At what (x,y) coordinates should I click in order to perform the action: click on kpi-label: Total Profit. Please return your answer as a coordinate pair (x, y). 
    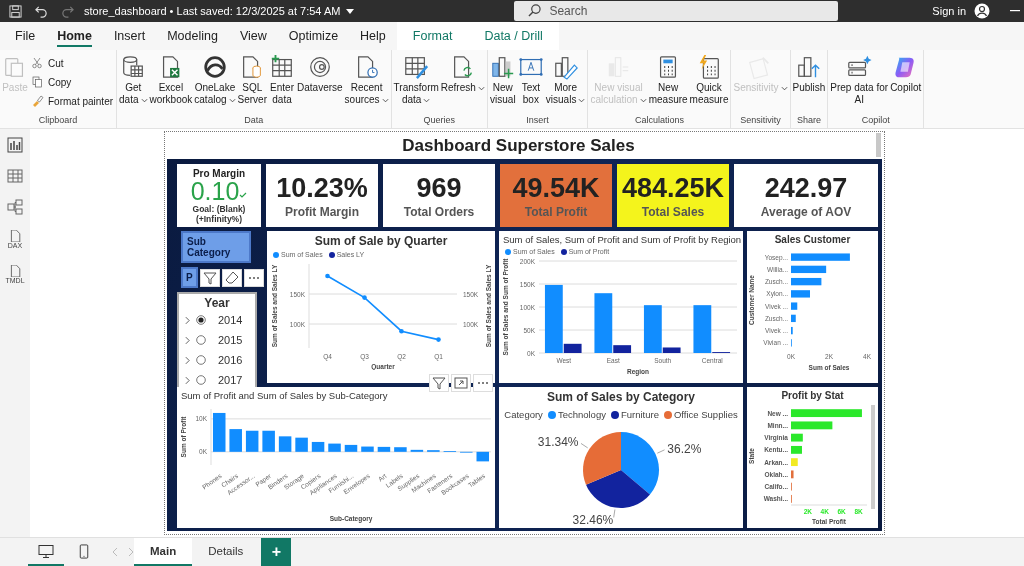
    Looking at the image, I should click on (556, 211).